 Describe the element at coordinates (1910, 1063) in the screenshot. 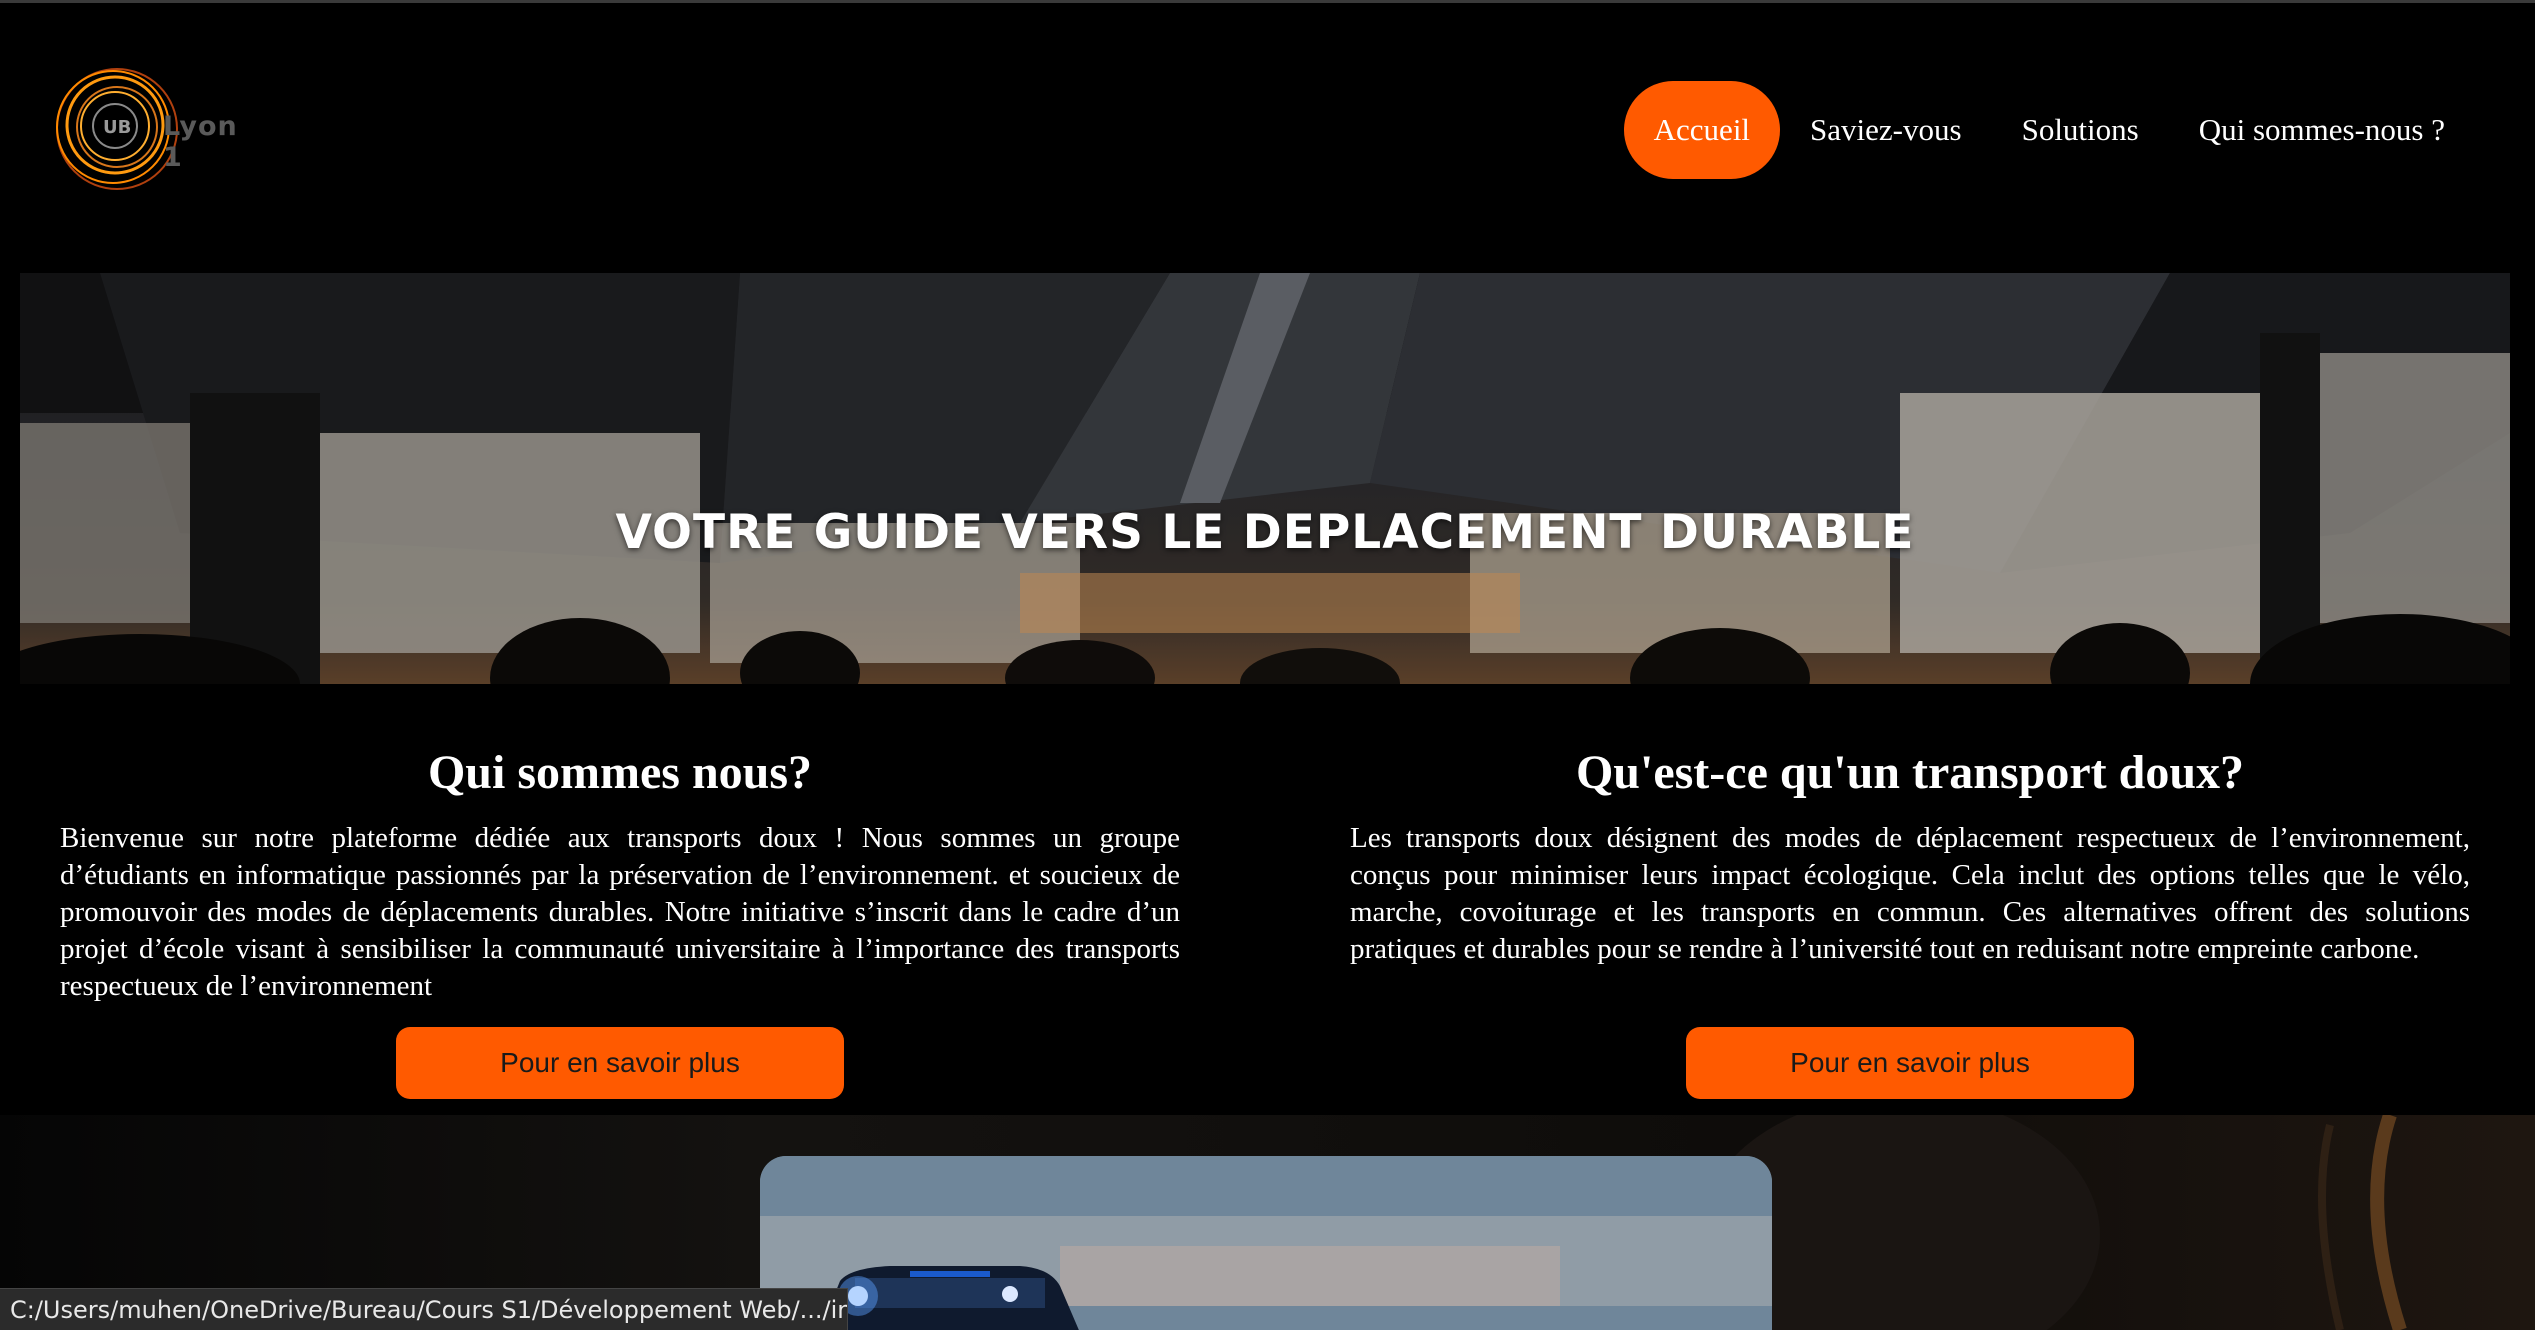

I see `learn-more-button-right: Pour en savoir plus` at that location.